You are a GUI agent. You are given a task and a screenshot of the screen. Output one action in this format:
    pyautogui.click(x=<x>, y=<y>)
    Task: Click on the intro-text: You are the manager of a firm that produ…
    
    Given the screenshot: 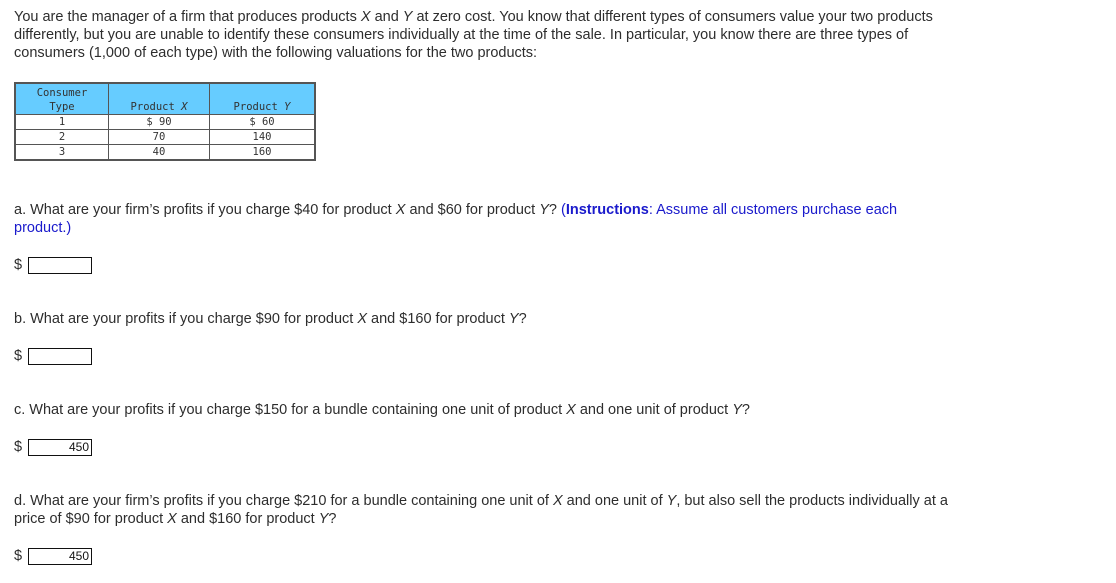 What is the action you would take?
    pyautogui.click(x=187, y=17)
    